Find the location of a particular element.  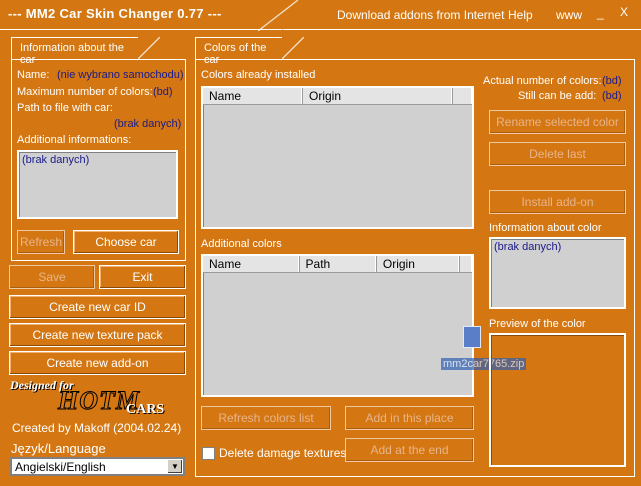

additional-colors-label: Additional colors is located at coordinates (241, 244).